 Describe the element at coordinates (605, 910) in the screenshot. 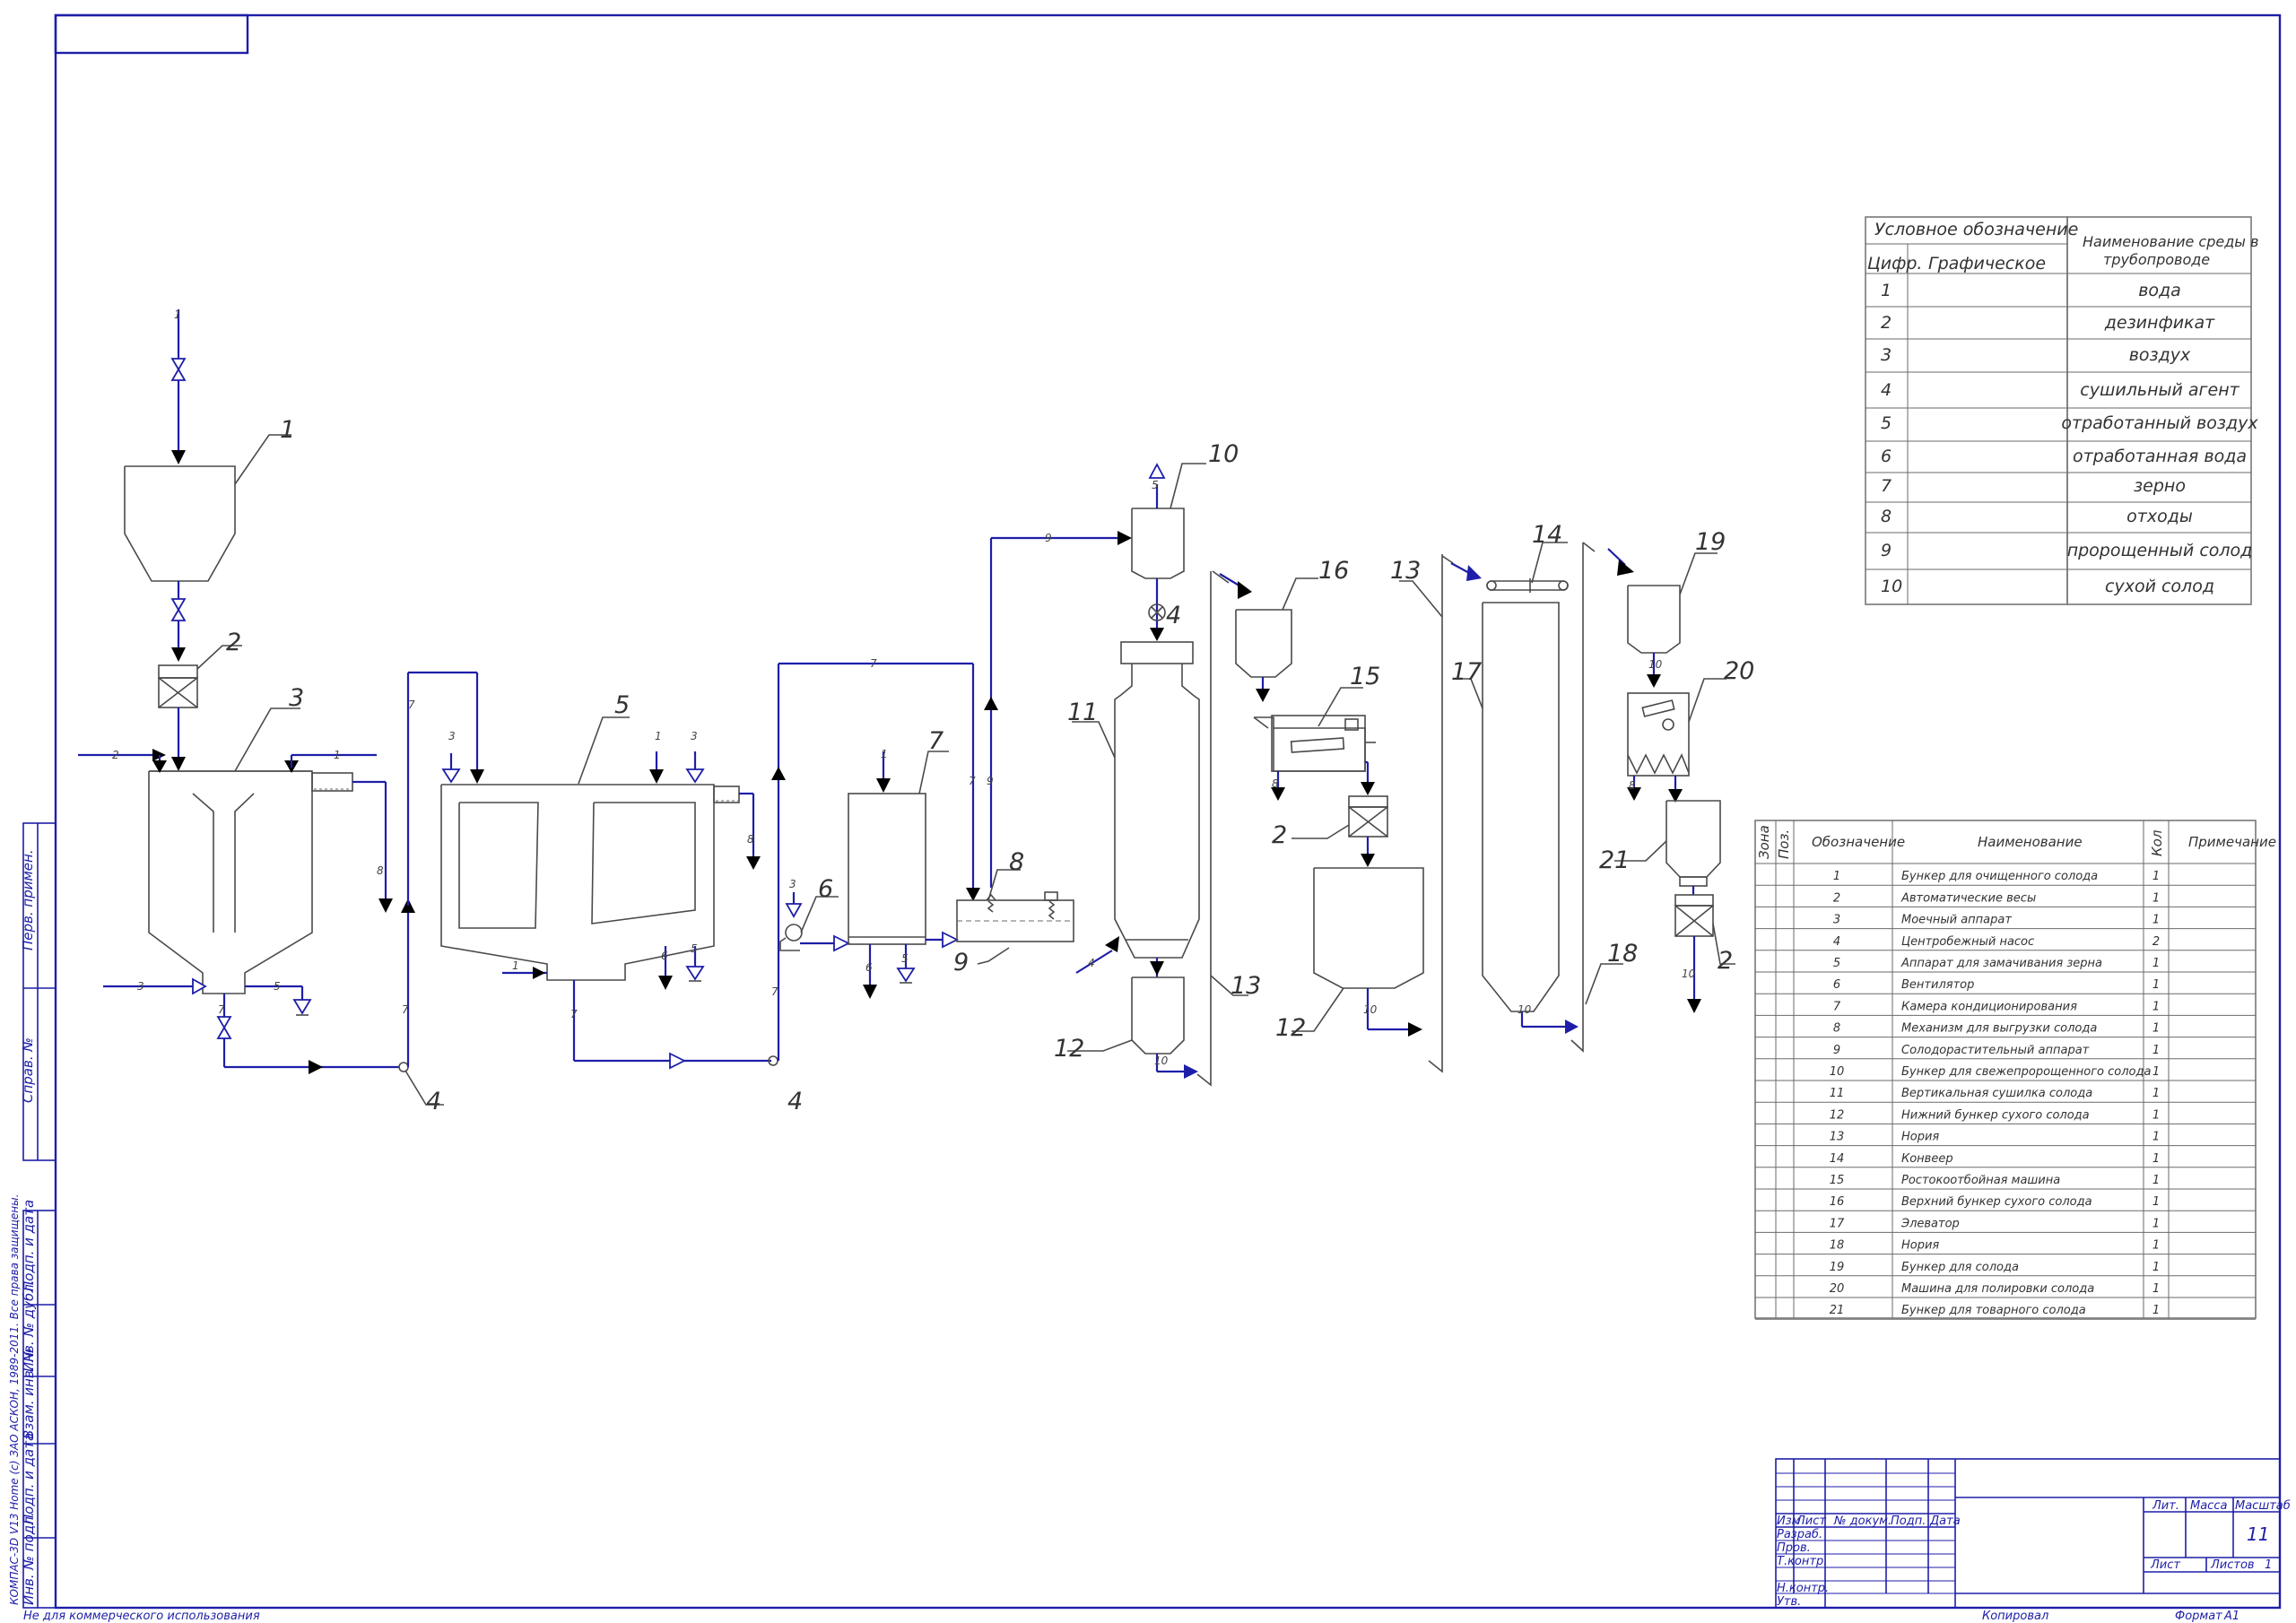

I see `equipment-5-steeping` at that location.